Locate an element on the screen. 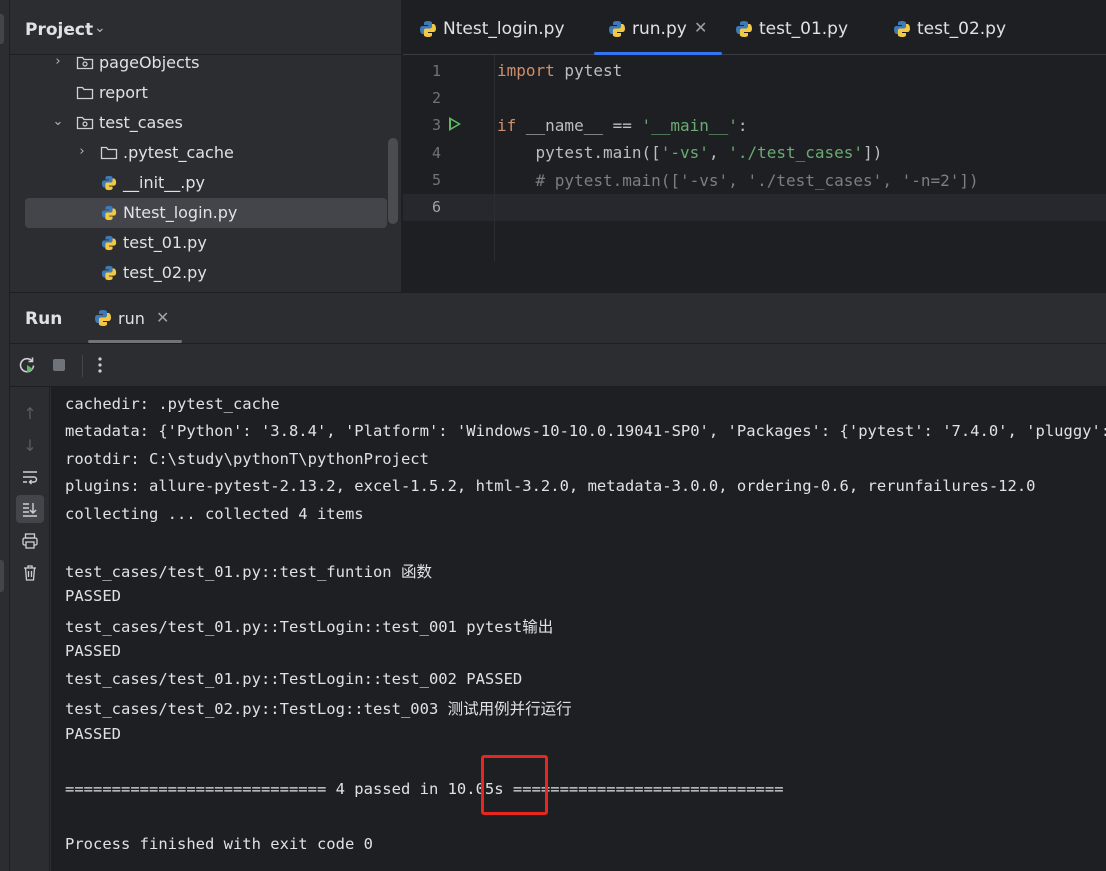 This screenshot has height=871, width=1106. tree-item-test-01-py: test_01.py is located at coordinates (205, 243).